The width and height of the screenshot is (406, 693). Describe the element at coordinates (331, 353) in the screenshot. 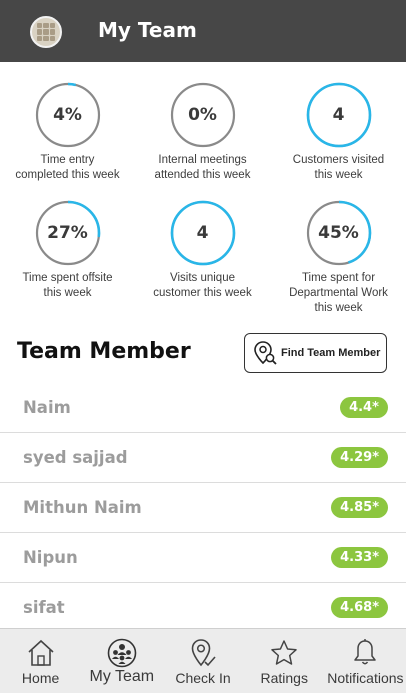

I see `find-button-label: Find Team Member` at that location.